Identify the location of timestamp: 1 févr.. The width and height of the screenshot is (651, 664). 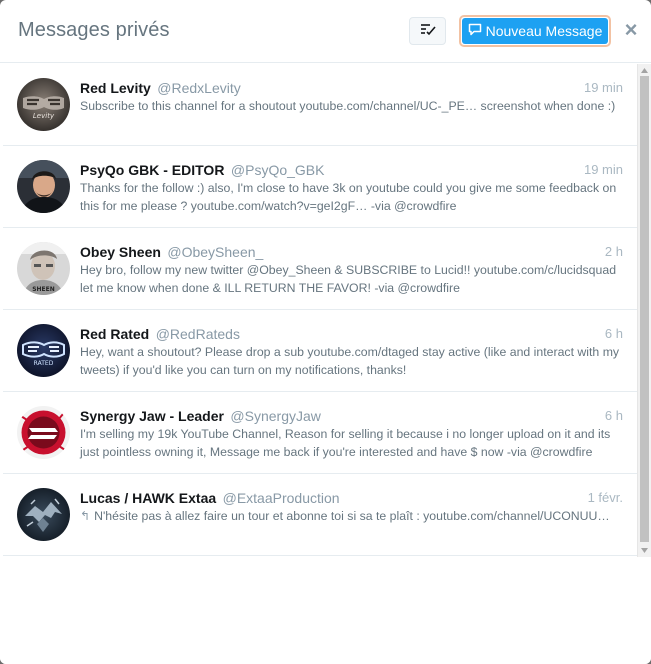
(605, 497).